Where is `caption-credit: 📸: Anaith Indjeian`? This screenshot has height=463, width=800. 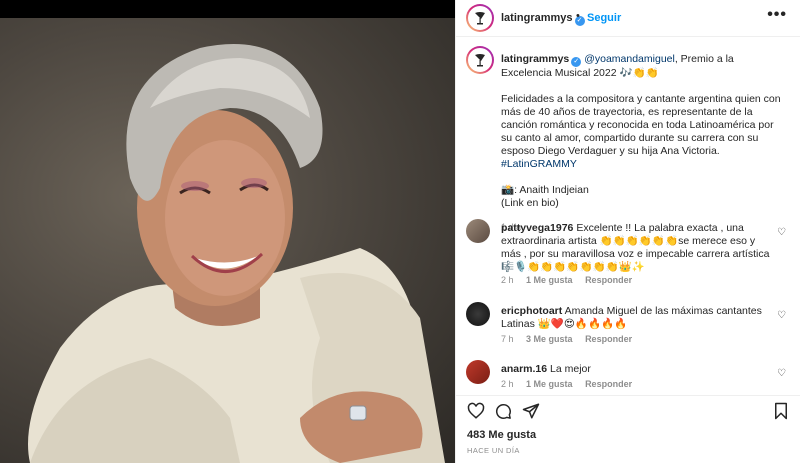
caption-credit: 📸: Anaith Indjeian is located at coordinates (545, 190).